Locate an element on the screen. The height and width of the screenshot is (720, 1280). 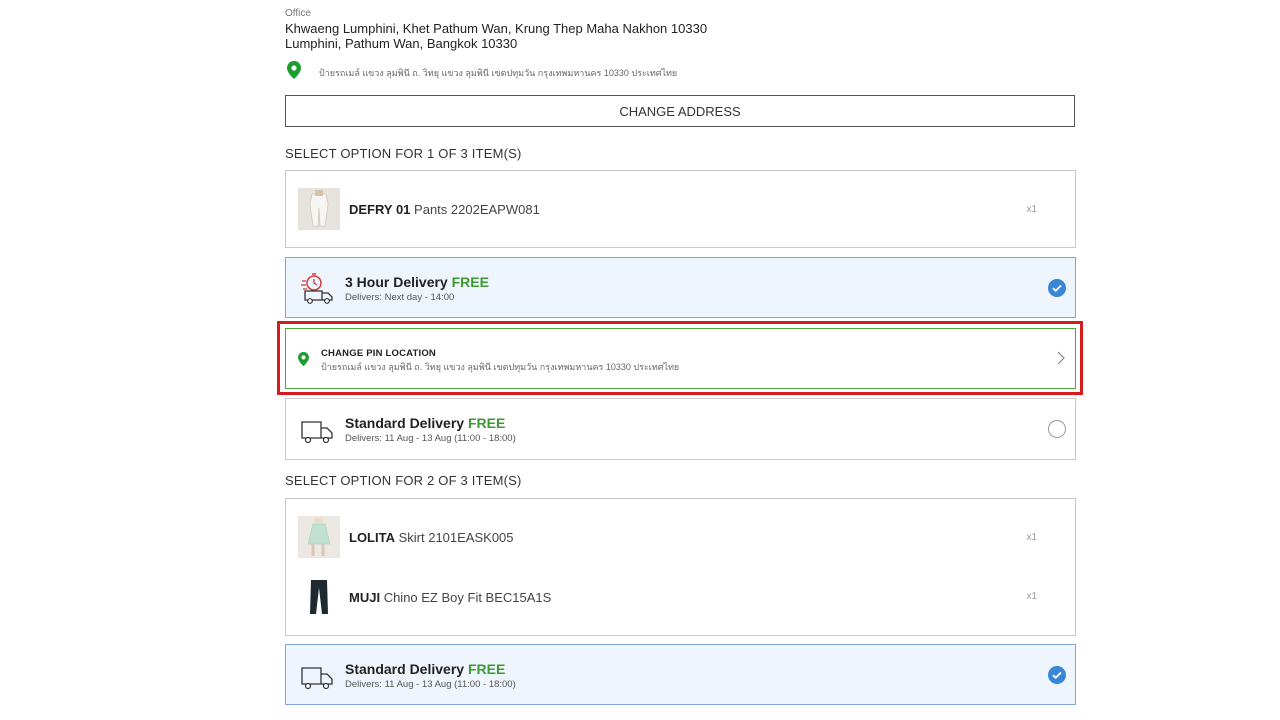
delivery-option-eta: Delivers: Next day - 14:00 is located at coordinates (400, 297).